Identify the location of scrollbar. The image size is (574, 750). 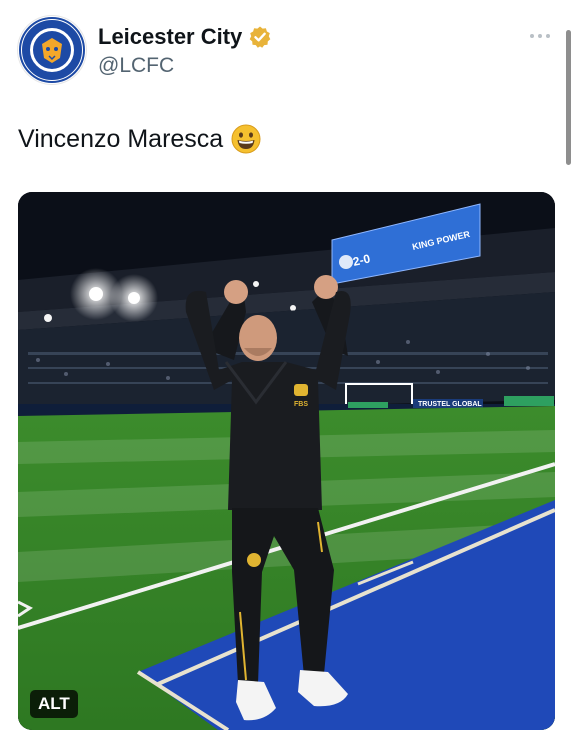
(568, 97).